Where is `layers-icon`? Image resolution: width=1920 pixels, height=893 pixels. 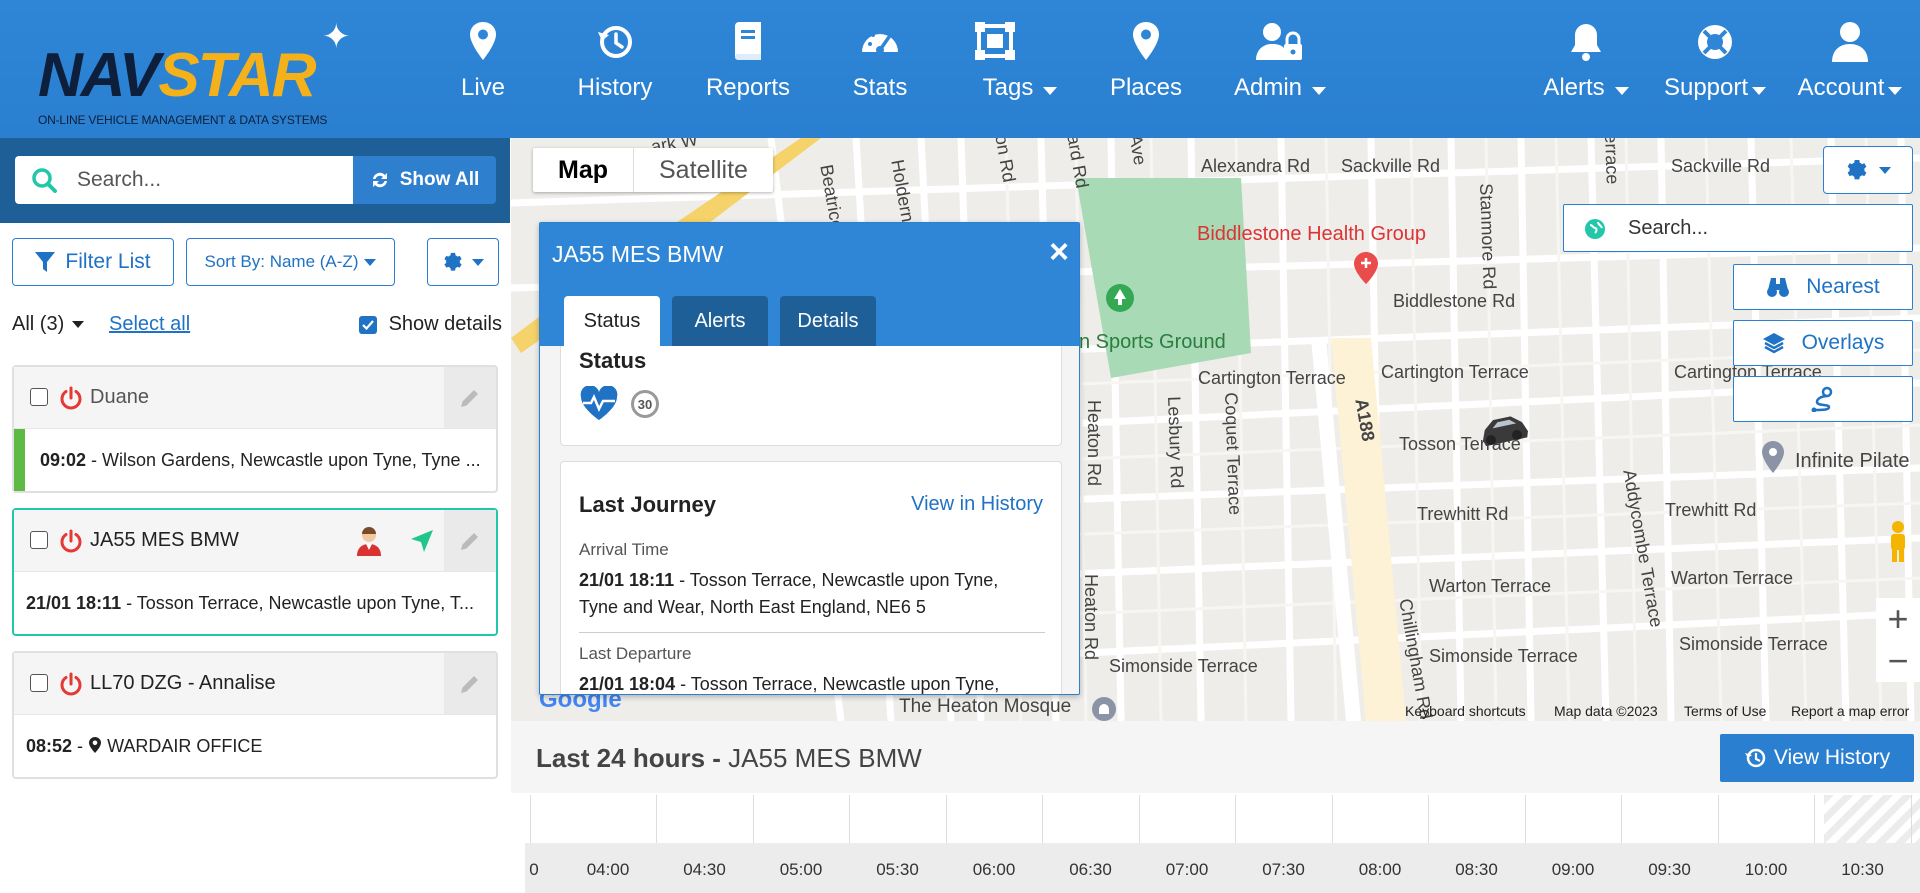
layers-icon is located at coordinates (1773, 343).